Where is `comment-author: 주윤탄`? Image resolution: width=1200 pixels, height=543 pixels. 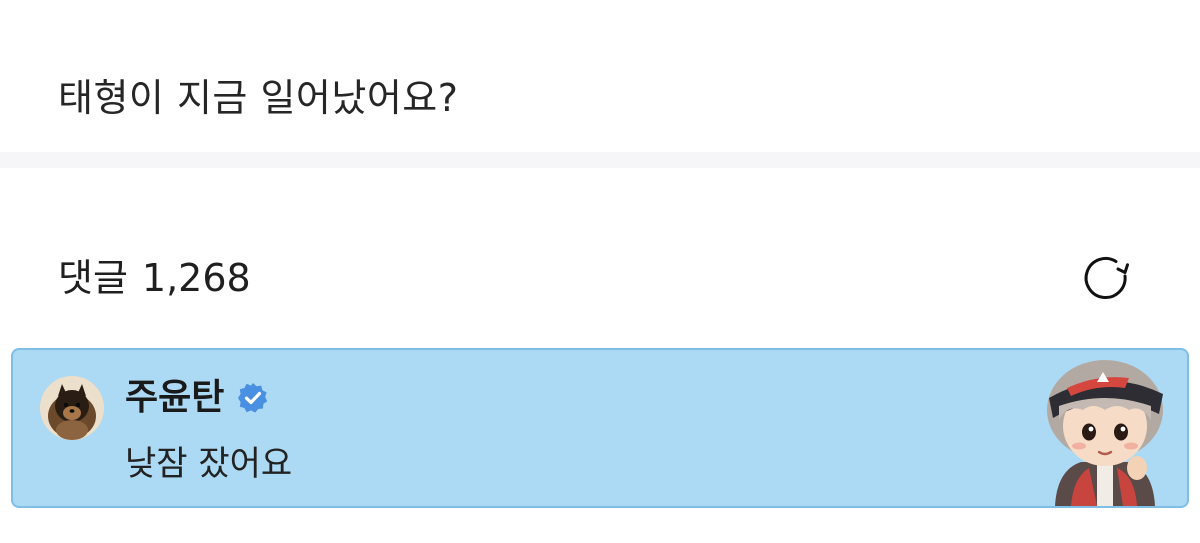
comment-author: 주윤탄 is located at coordinates (174, 398).